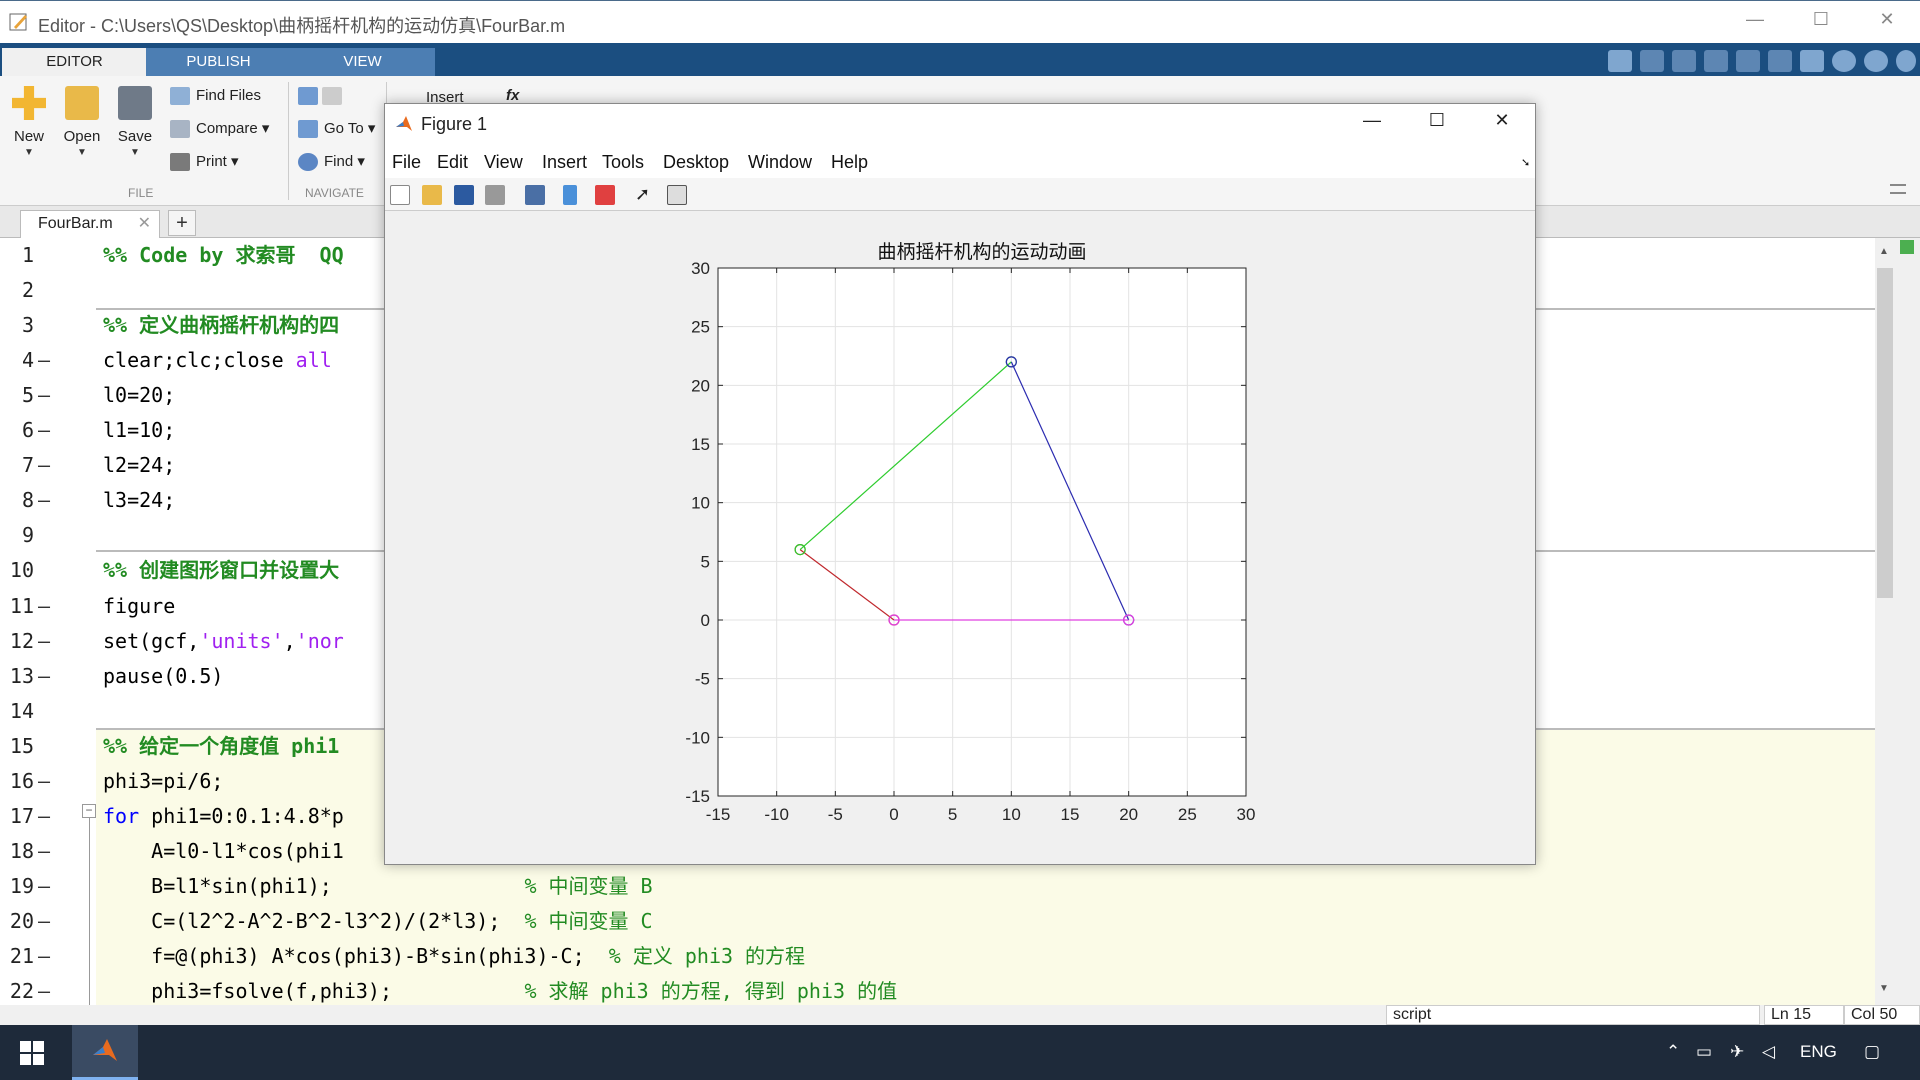 The height and width of the screenshot is (1080, 1920). What do you see at coordinates (135, 122) in the screenshot?
I see `save-button: Save ▼` at bounding box center [135, 122].